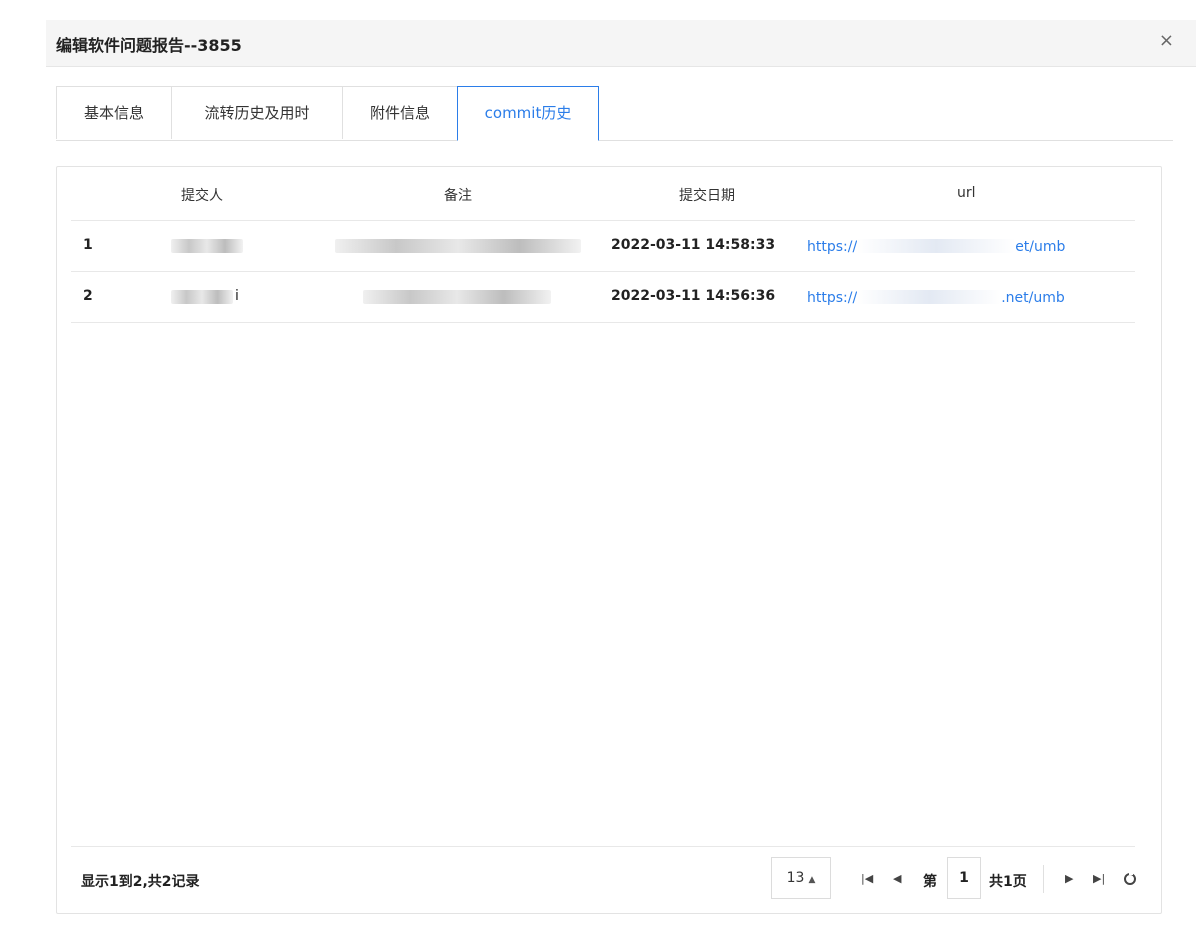 The width and height of the screenshot is (1201, 939). Describe the element at coordinates (1040, 247) in the screenshot. I see `url-suffix: et/umb` at that location.